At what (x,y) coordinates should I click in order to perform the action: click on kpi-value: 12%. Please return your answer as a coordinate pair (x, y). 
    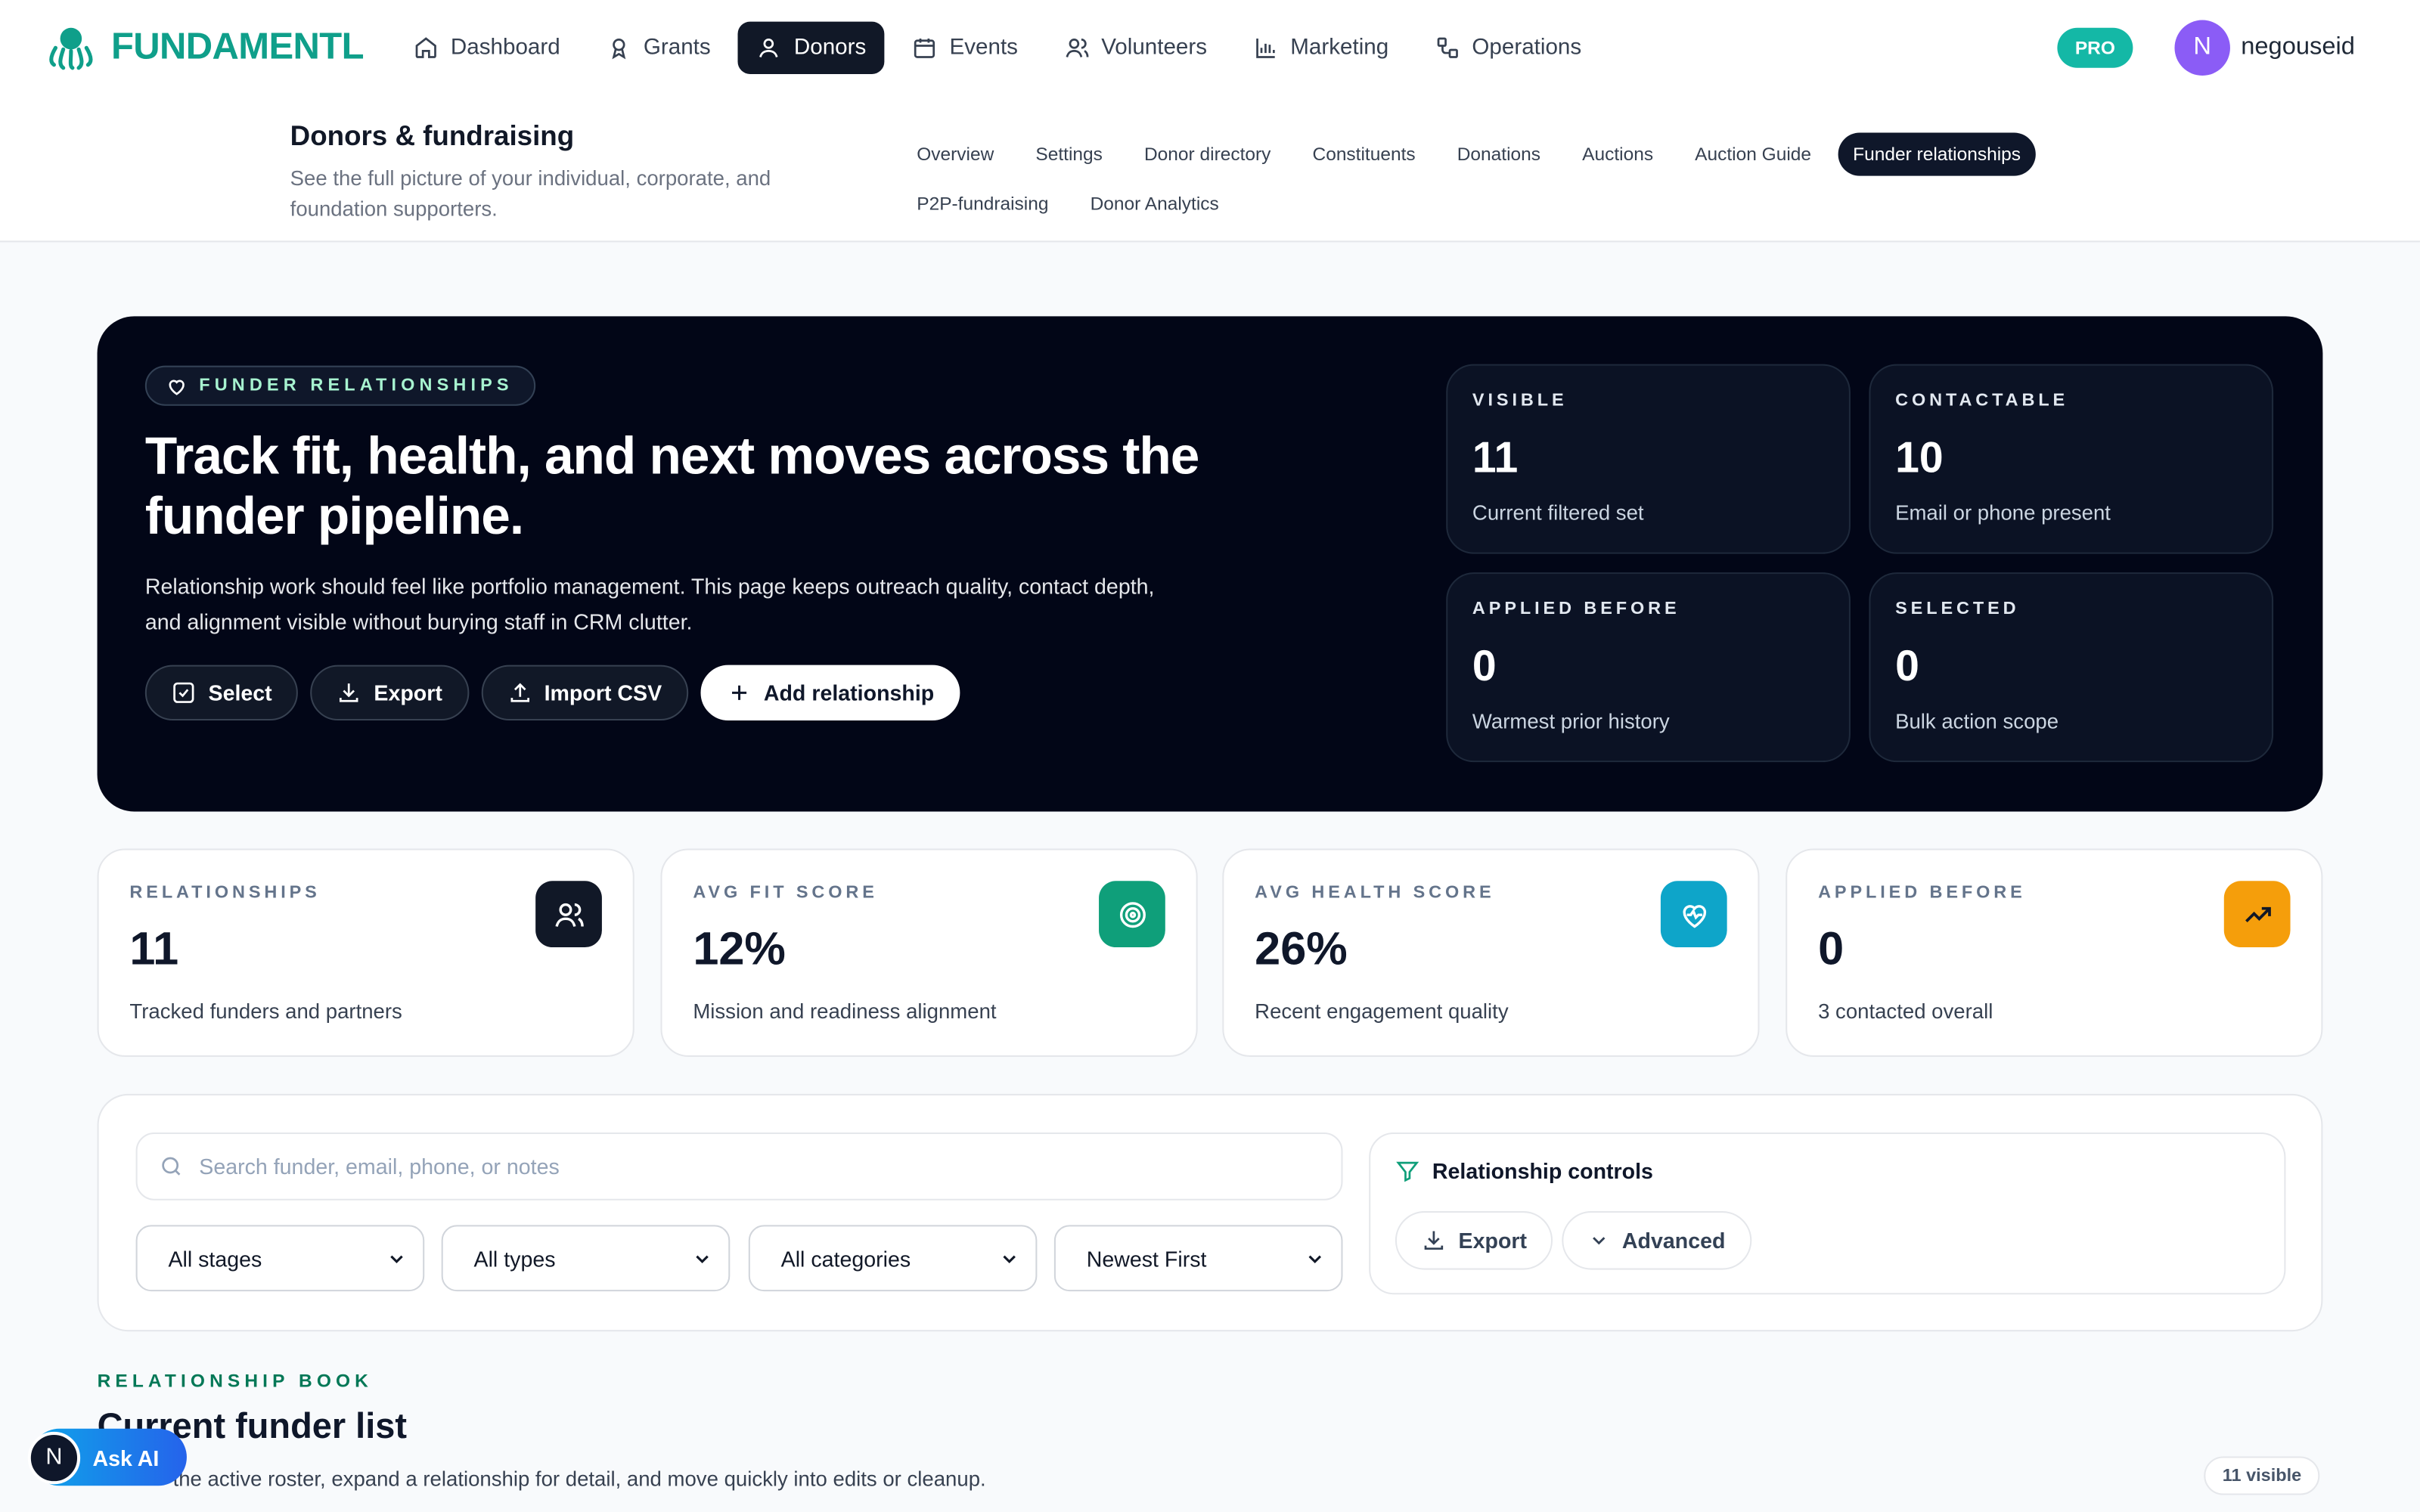
    Looking at the image, I should click on (739, 949).